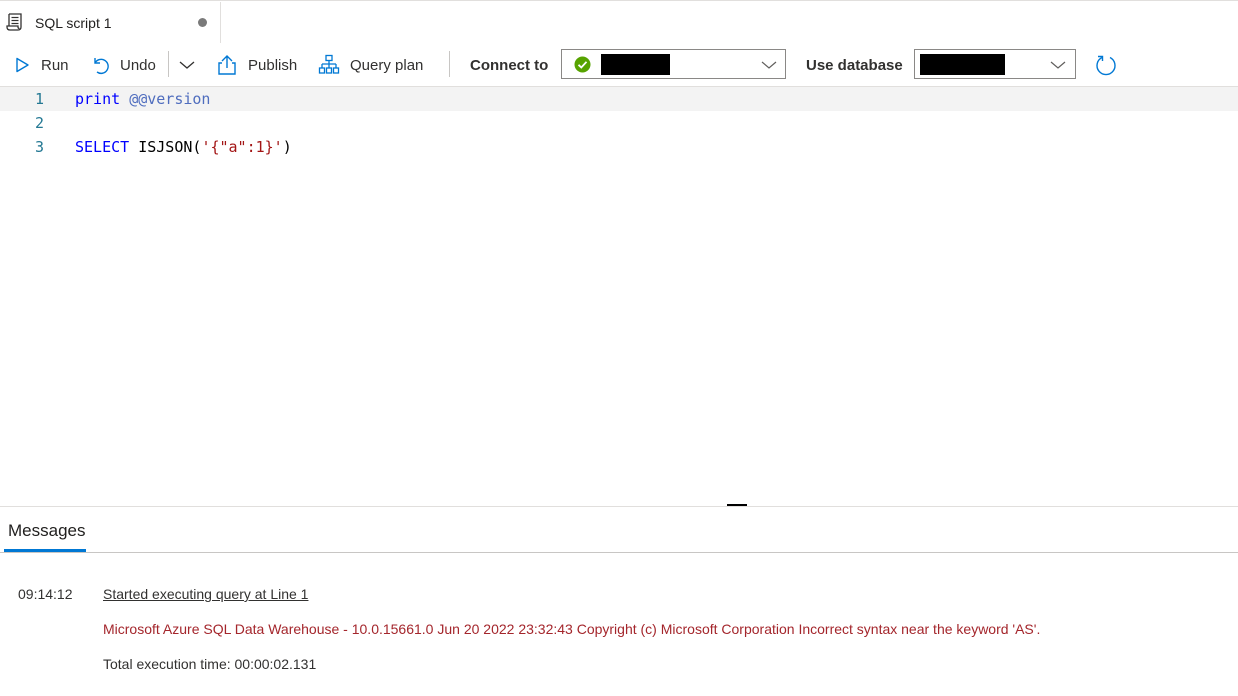 This screenshot has width=1238, height=696. I want to click on run-label: Run, so click(55, 65).